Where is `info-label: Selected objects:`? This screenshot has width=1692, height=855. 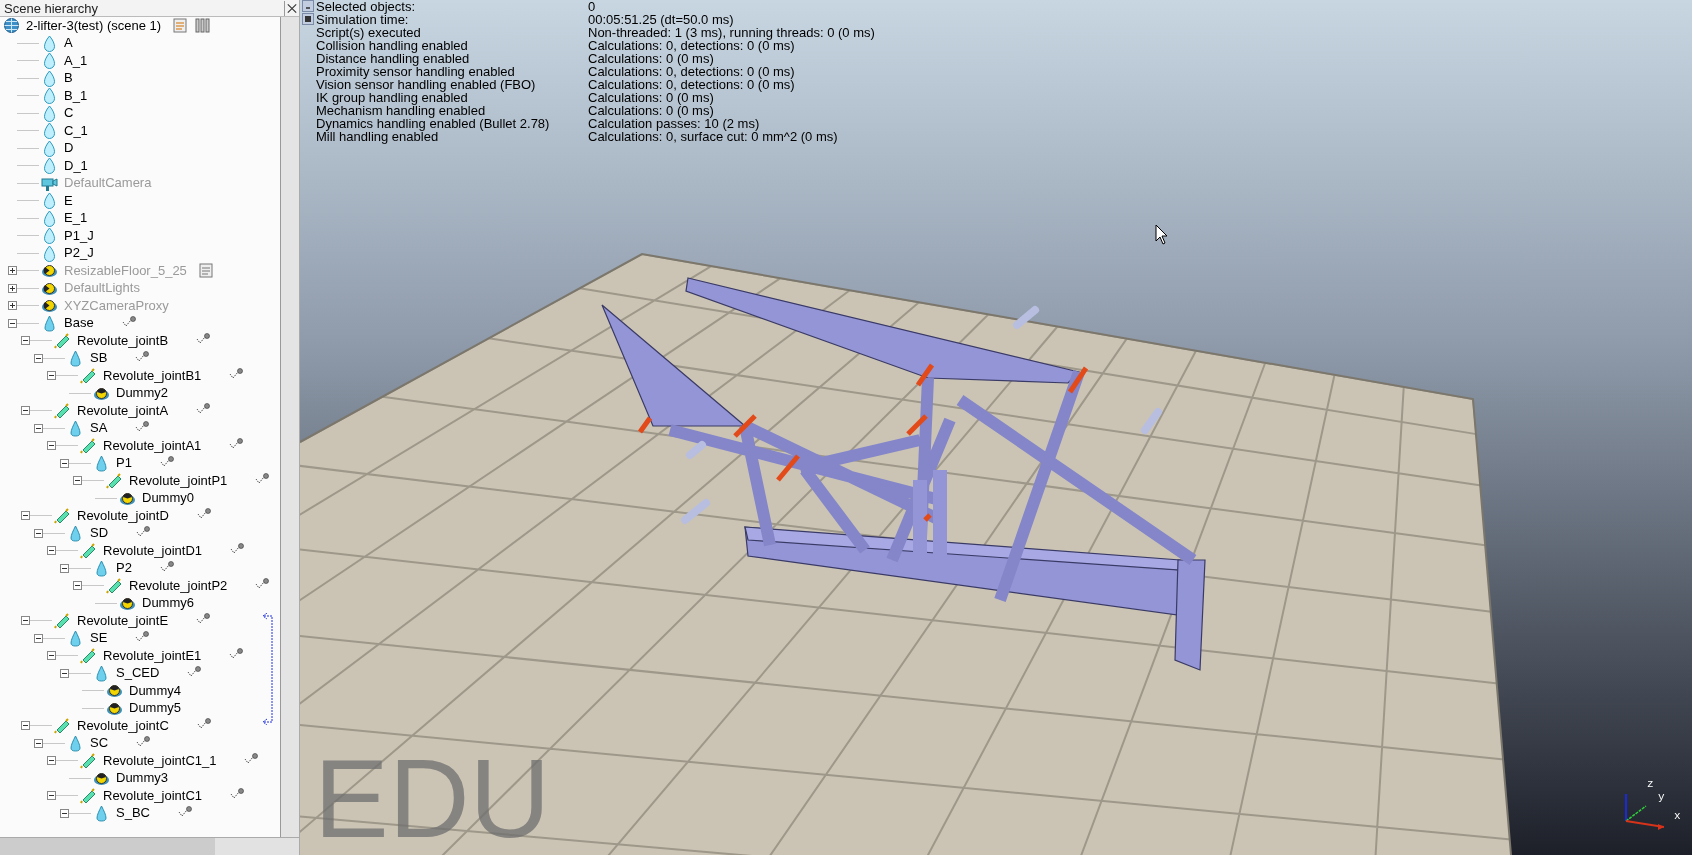 info-label: Selected objects: is located at coordinates (366, 6).